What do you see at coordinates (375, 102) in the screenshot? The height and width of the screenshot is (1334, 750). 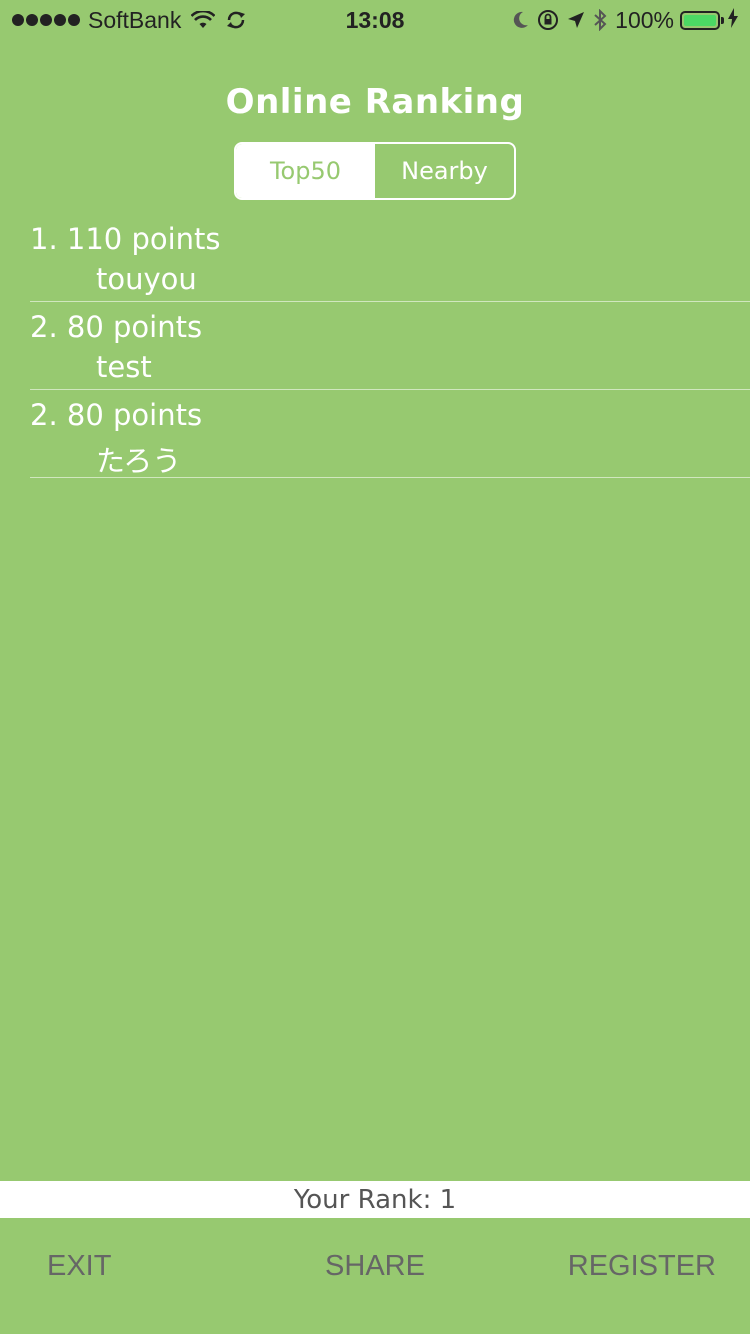 I see `page-title: Online Ranking` at bounding box center [375, 102].